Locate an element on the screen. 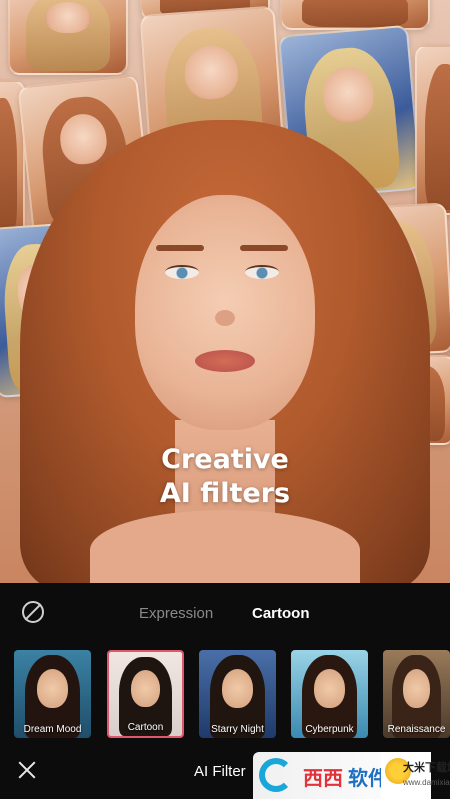 This screenshot has width=450, height=799. filter-renaissance: Renaissance is located at coordinates (416, 694).